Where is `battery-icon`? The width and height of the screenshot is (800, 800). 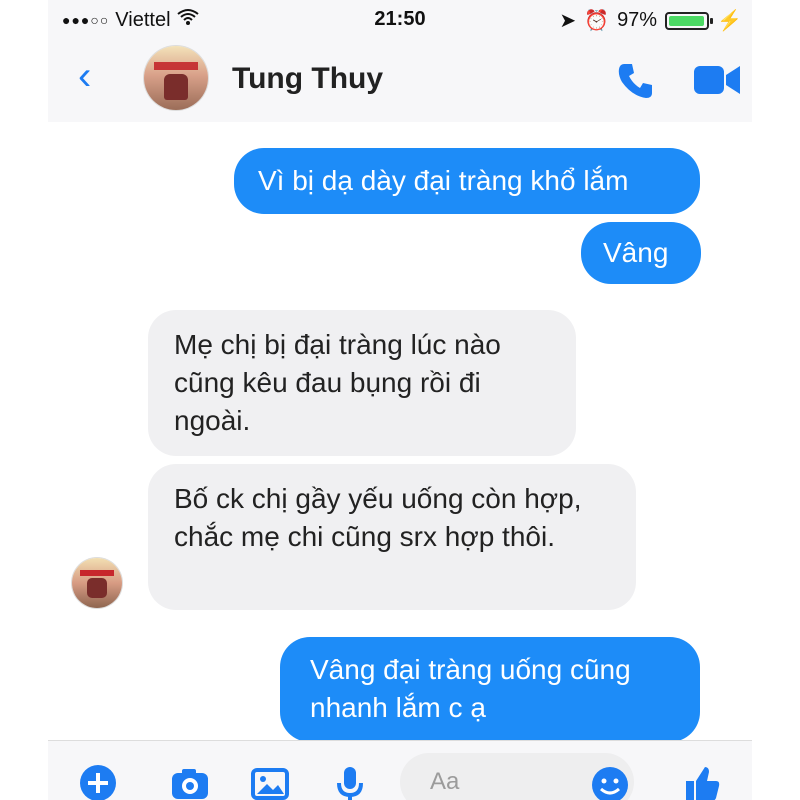 battery-icon is located at coordinates (689, 20).